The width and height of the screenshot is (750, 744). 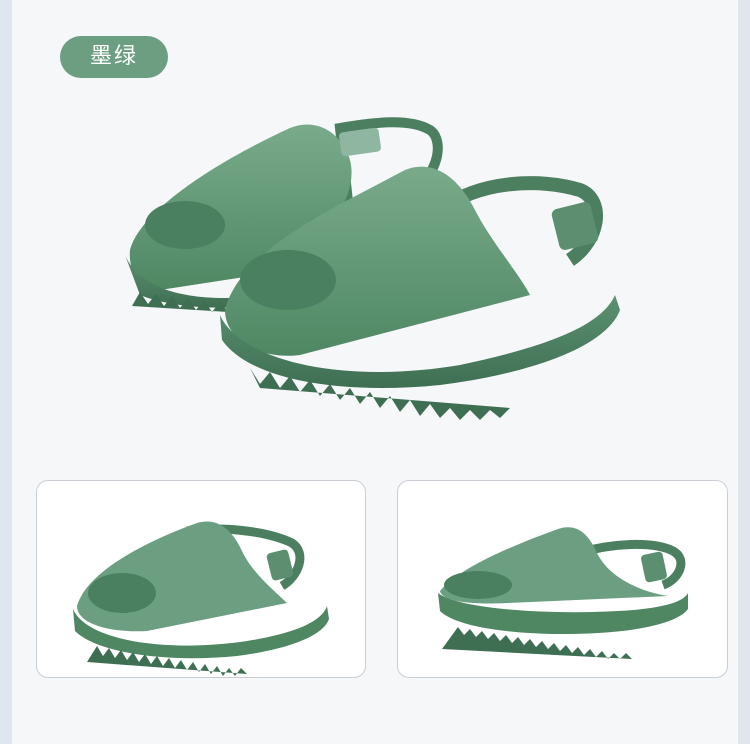 I want to click on sandal-side-view-image, so click(x=201, y=598).